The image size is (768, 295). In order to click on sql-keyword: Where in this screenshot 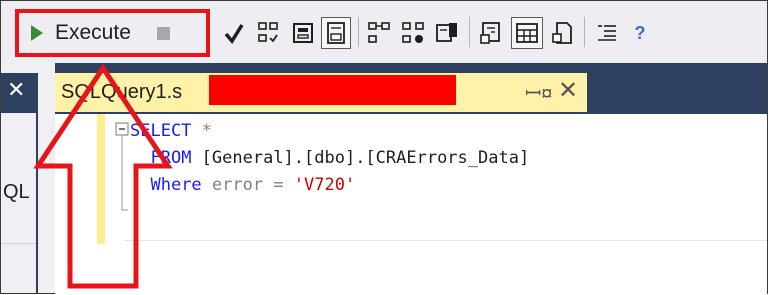, I will do `click(176, 185)`.